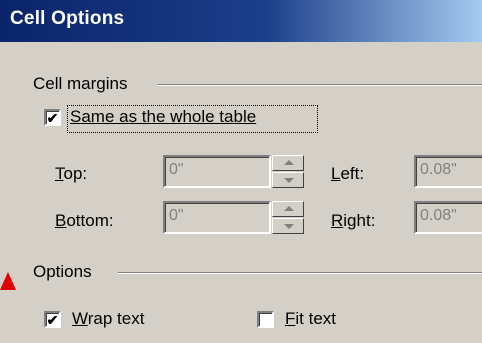  What do you see at coordinates (310, 319) in the screenshot?
I see `fit-text-label: Fit text` at bounding box center [310, 319].